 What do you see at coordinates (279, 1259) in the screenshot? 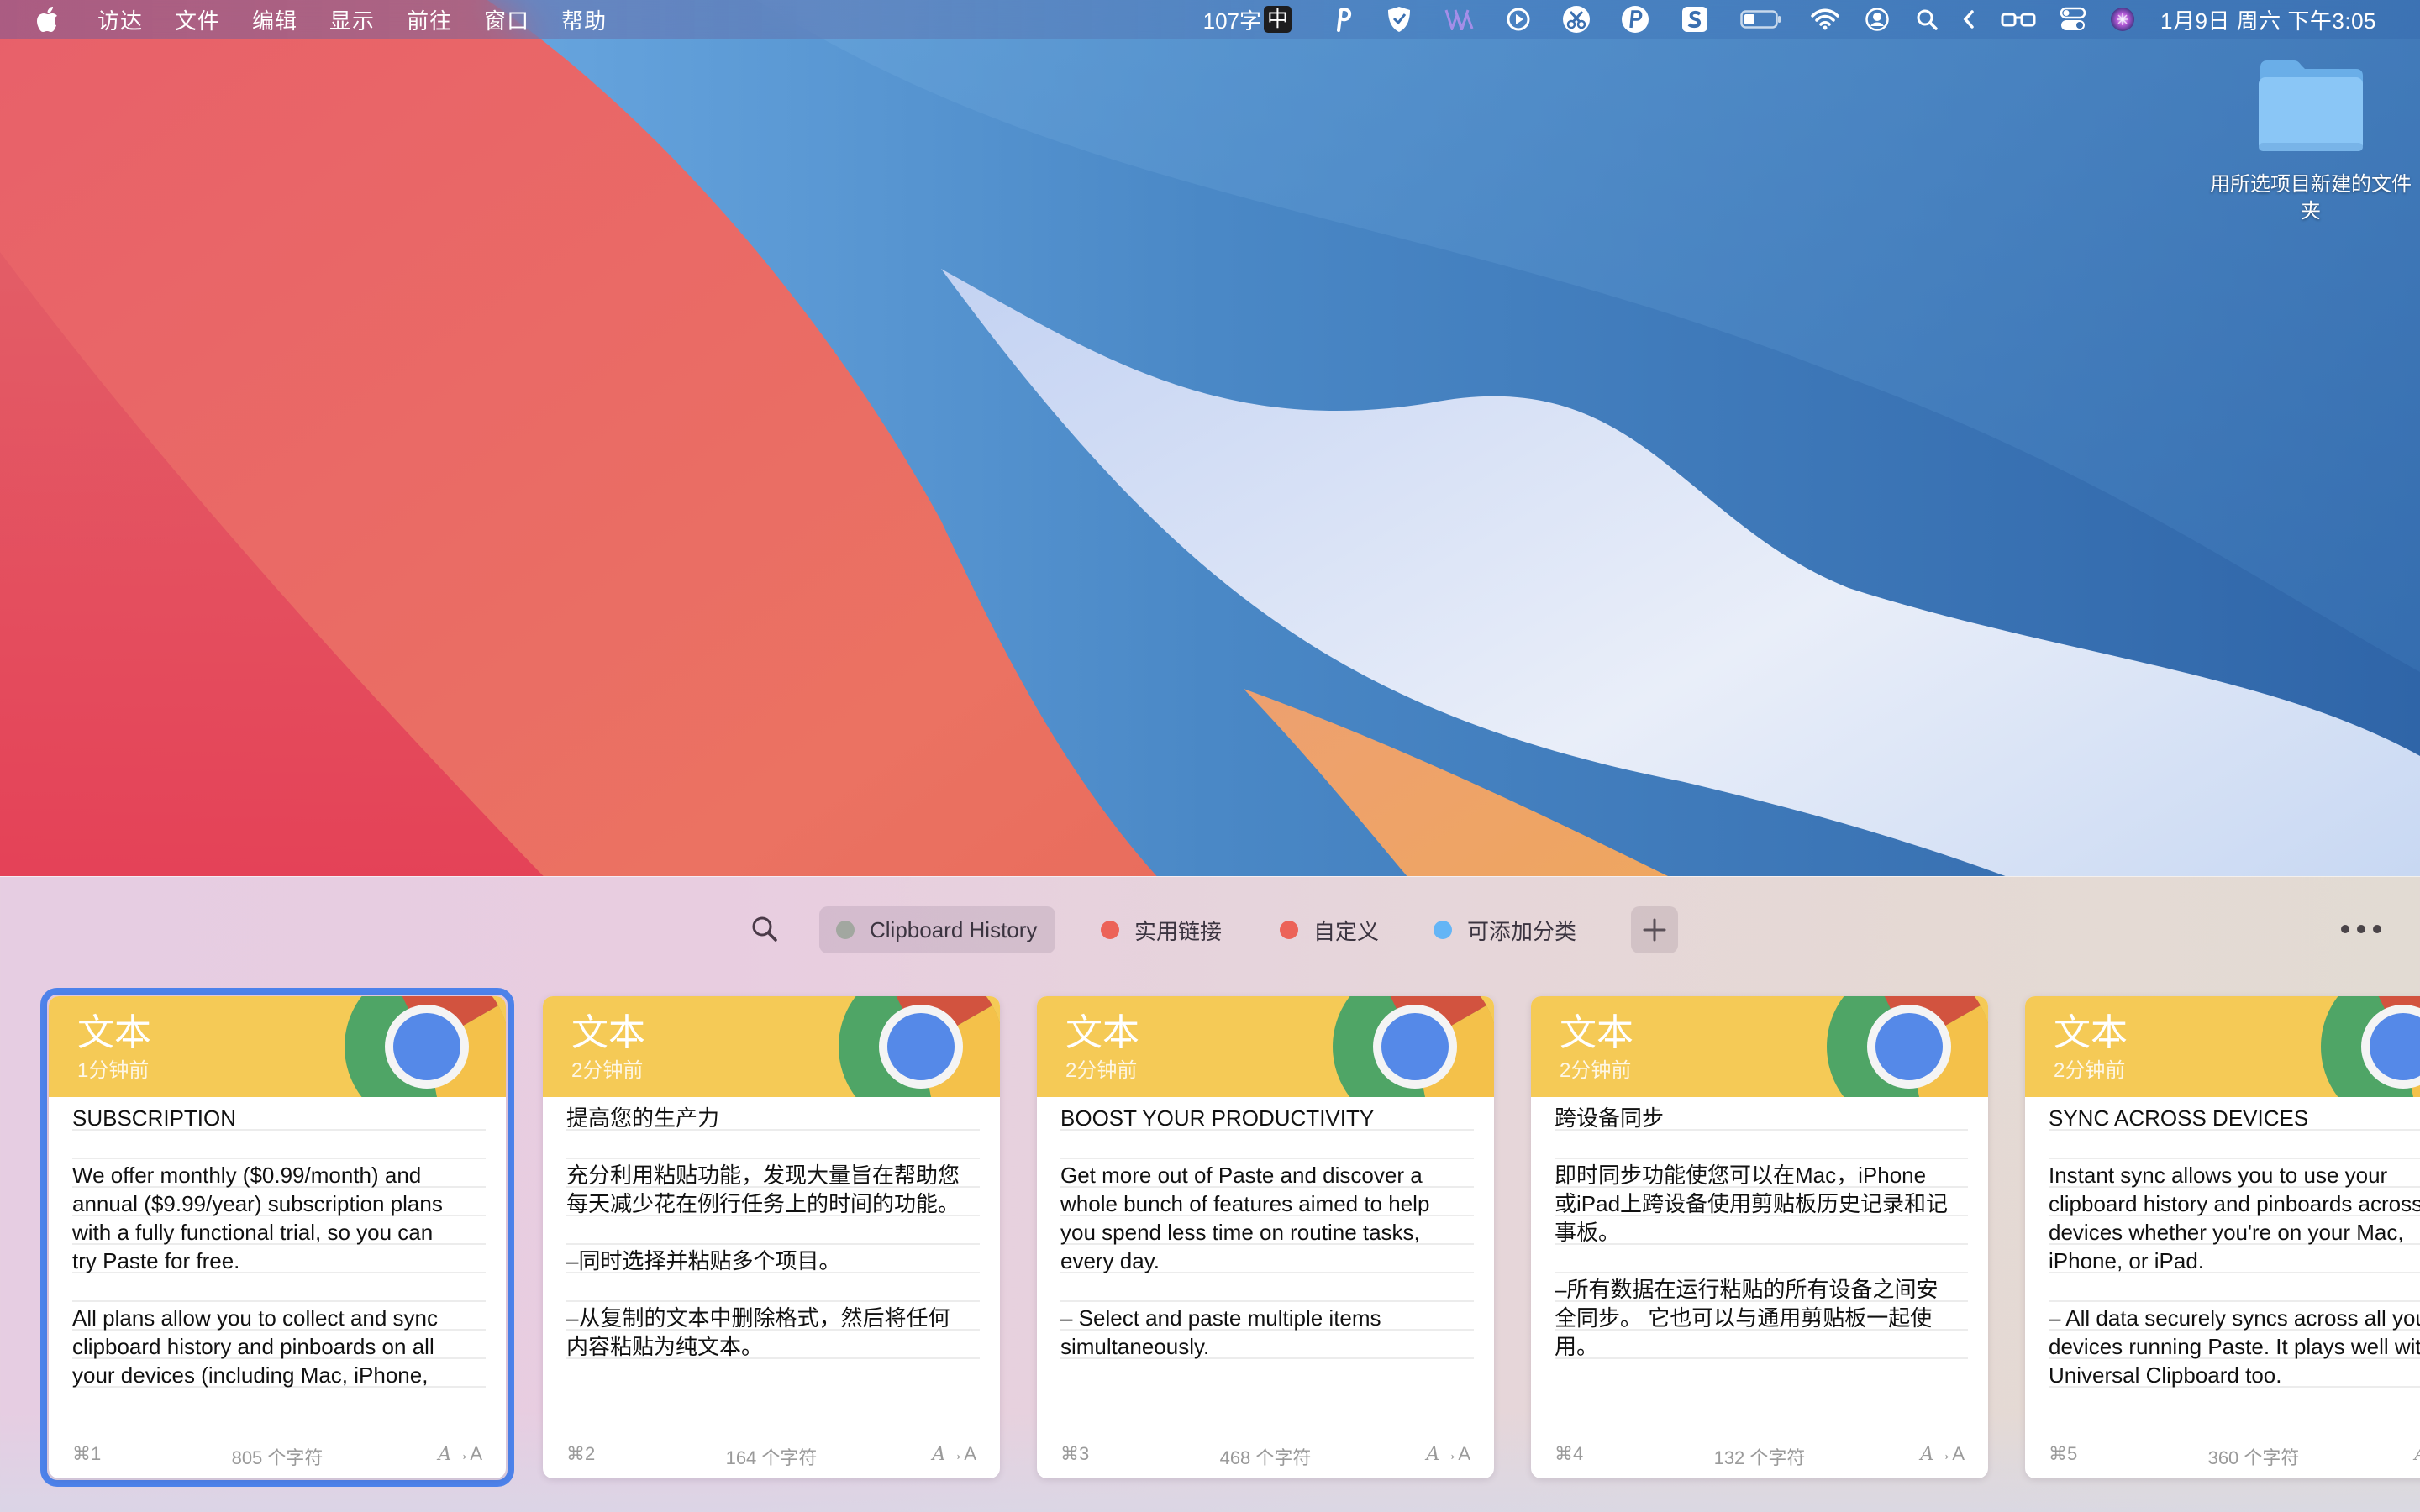
I see `text-line: try Paste for free.` at bounding box center [279, 1259].